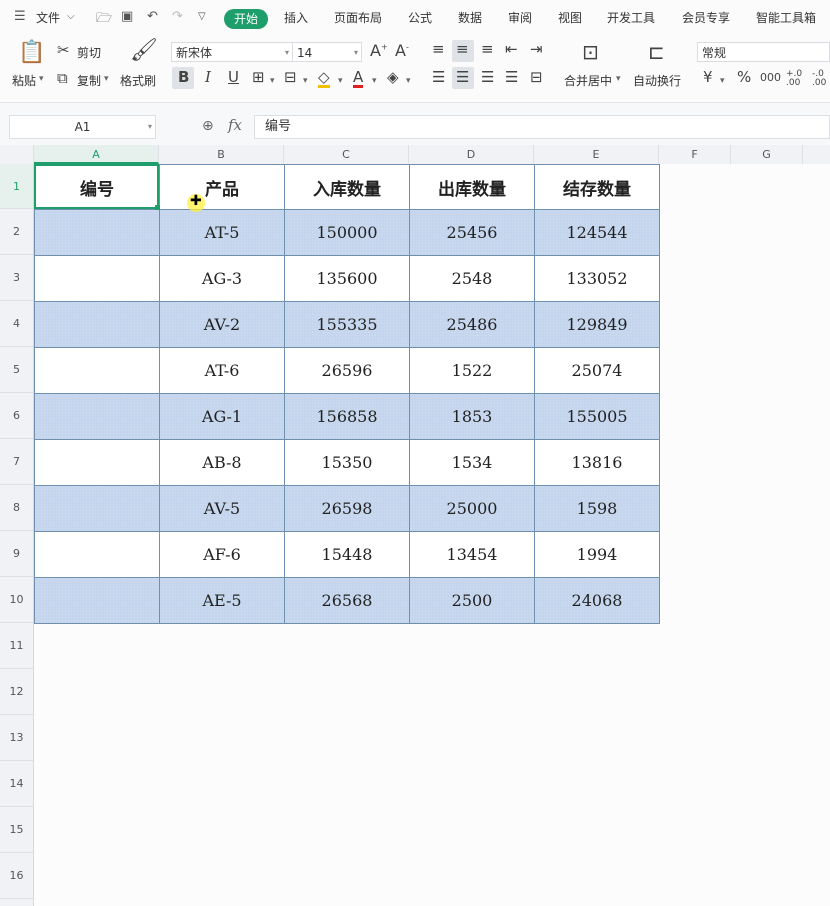 The height and width of the screenshot is (906, 830). Describe the element at coordinates (656, 52) in the screenshot. I see `wrap-text-icon: ⊏` at that location.